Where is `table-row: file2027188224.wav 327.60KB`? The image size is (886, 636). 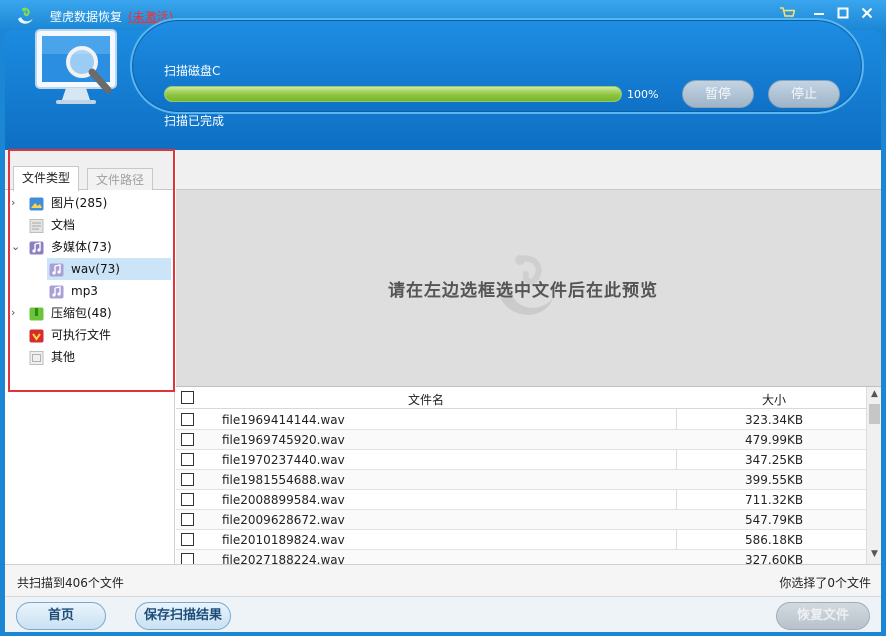 table-row: file2027188224.wav 327.60KB is located at coordinates (521, 557).